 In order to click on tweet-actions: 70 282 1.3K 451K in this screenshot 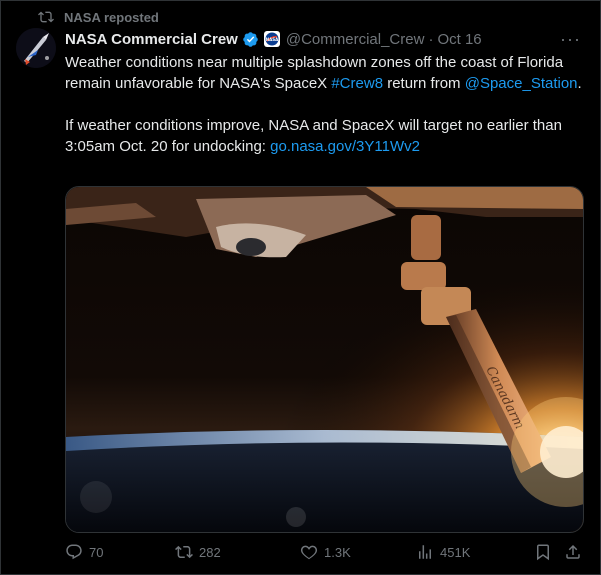, I will do `click(325, 553)`.